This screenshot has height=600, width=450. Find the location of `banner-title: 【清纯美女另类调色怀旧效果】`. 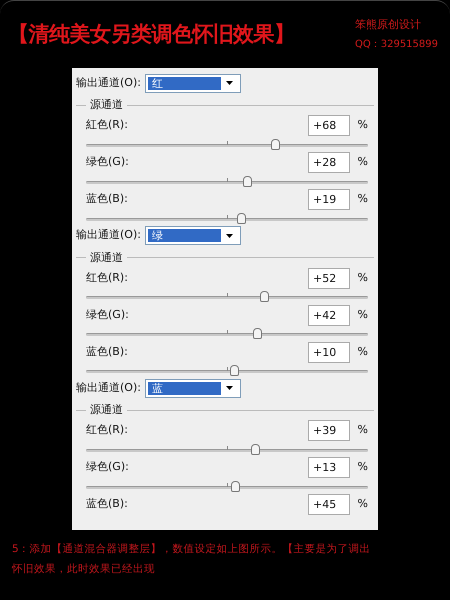

banner-title: 【清纯美女另类调色怀旧效果】 is located at coordinates (151, 34).